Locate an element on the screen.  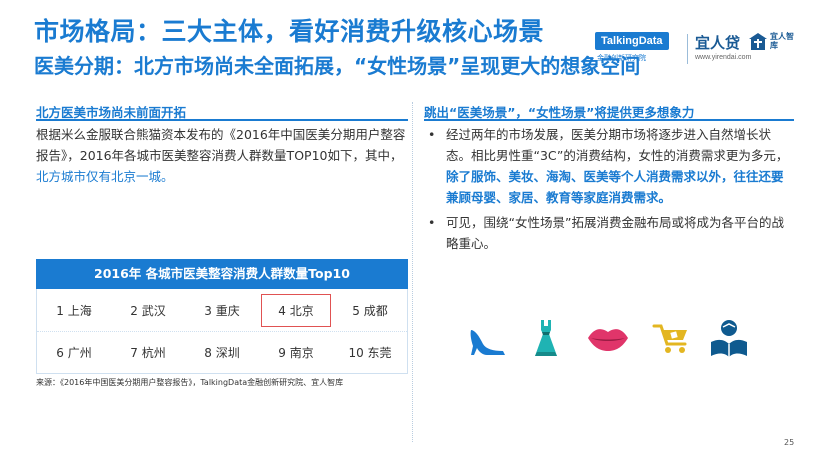
table-row: 1 上海 2 武汉 3 重庆 4 北京 5 成都 is located at coordinates (222, 310).